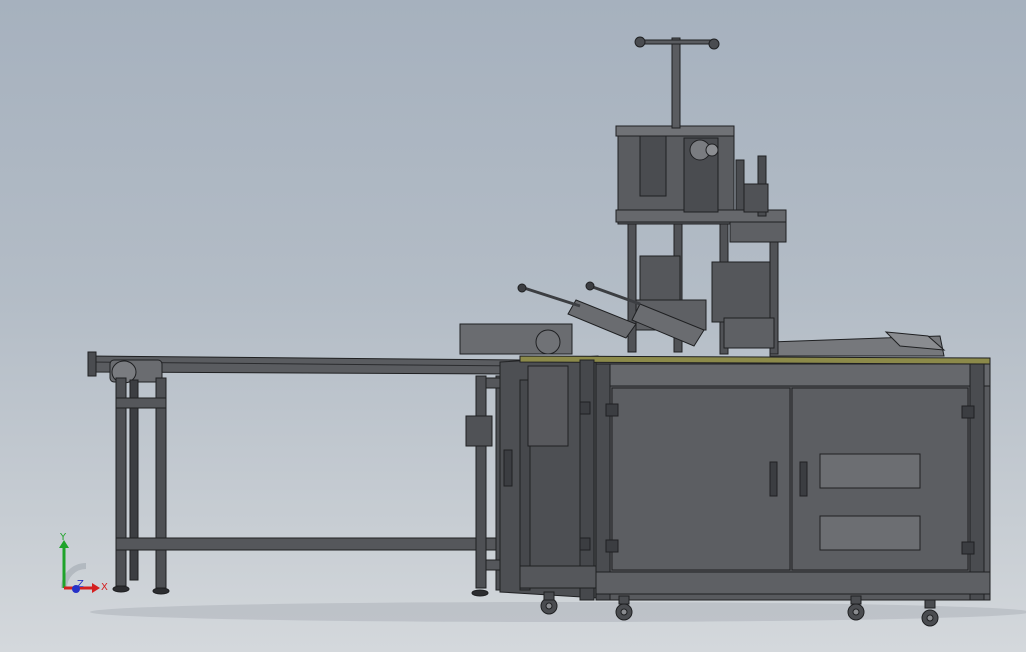  I want to click on conveyor-crossbar, so click(316, 544).